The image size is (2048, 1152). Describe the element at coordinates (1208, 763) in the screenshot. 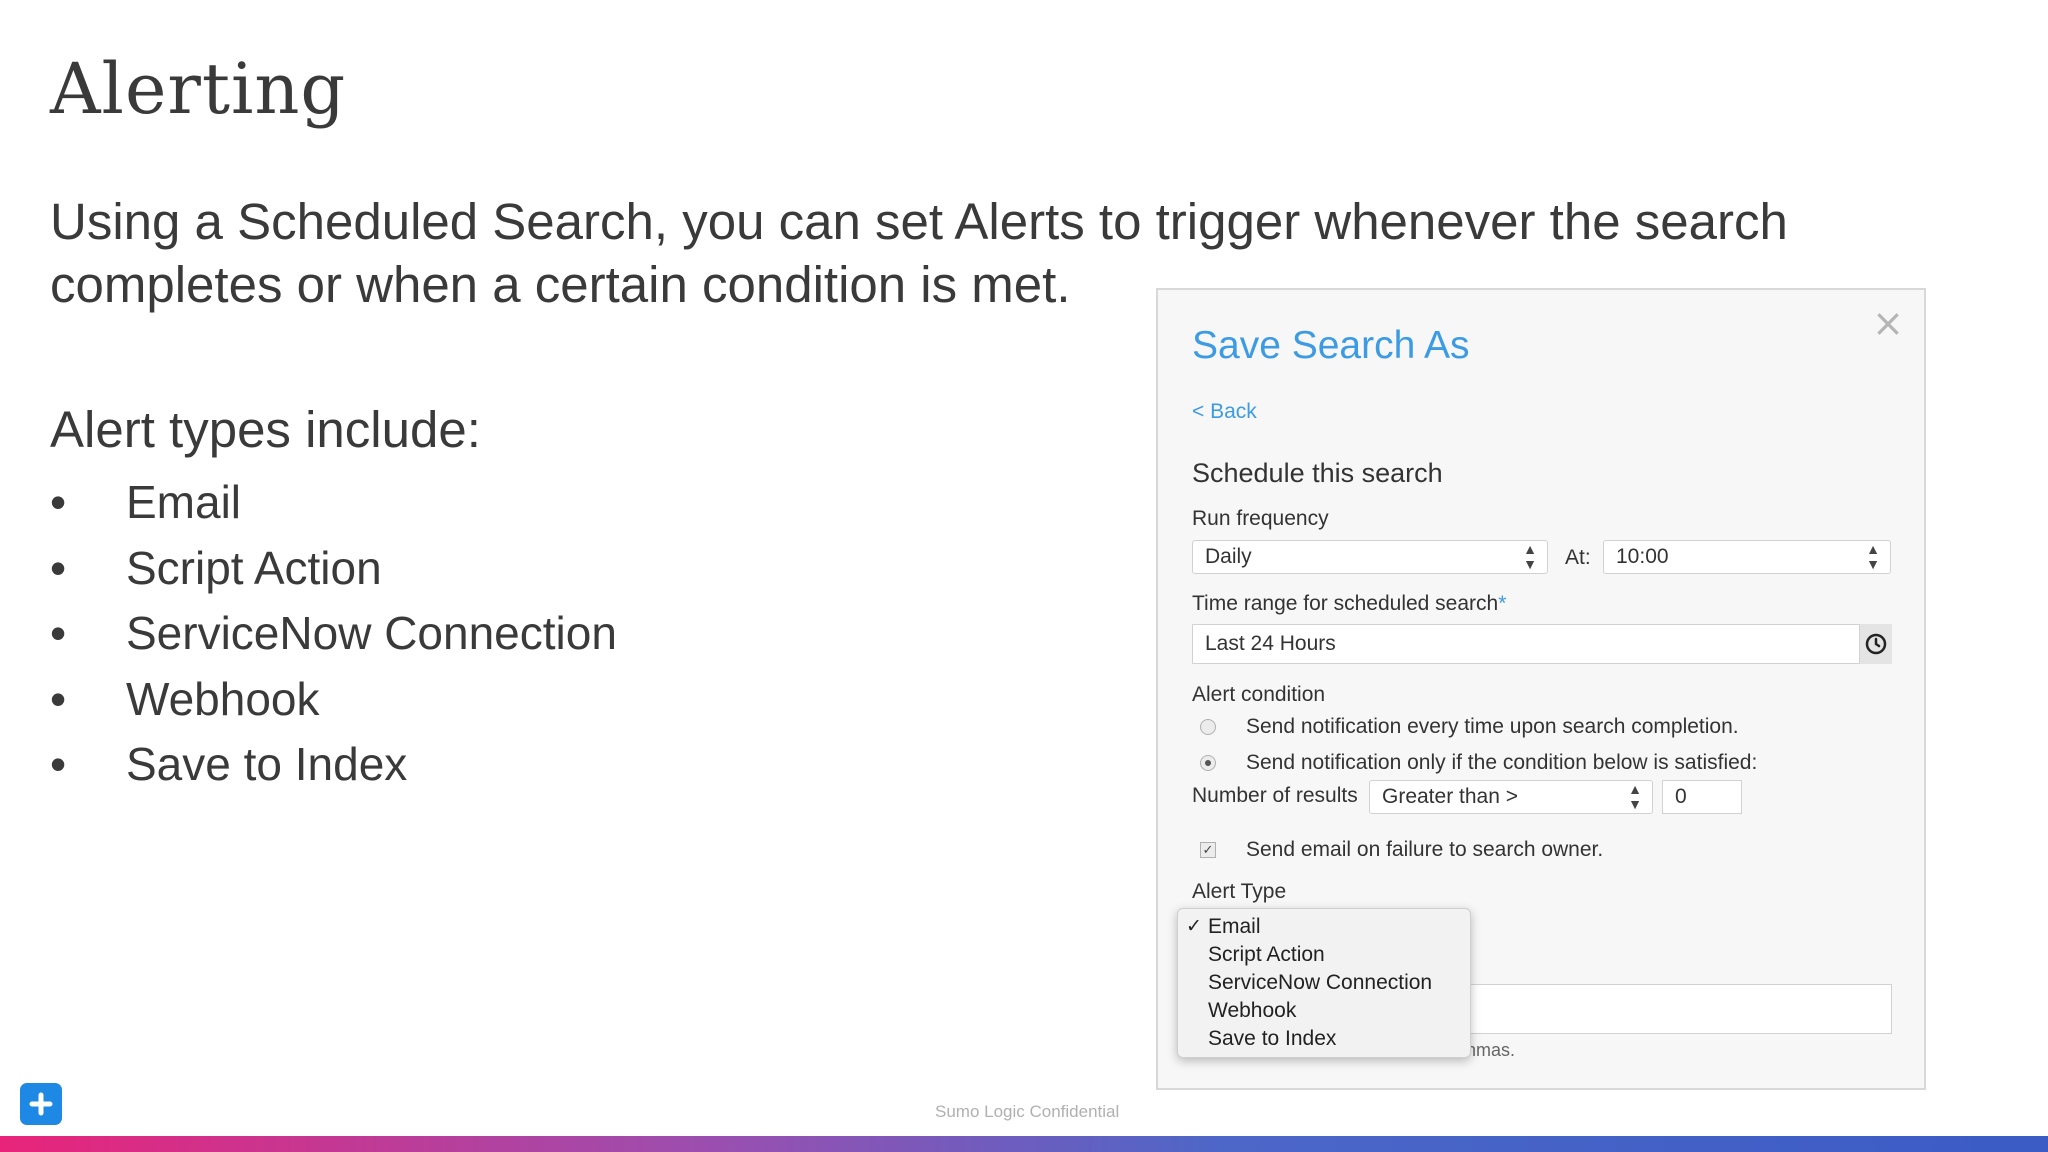

I see `condition-radio-threshold` at that location.